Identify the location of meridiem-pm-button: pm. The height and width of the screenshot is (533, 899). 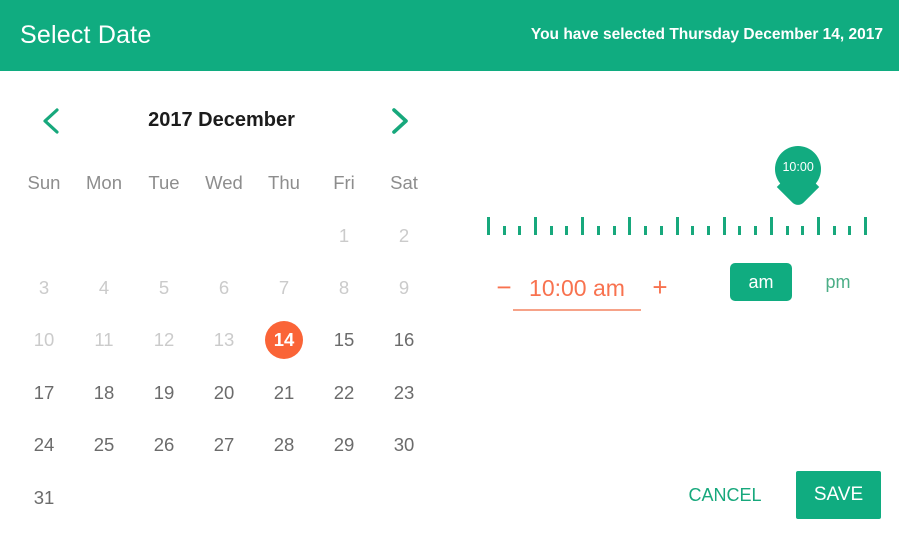
(838, 282).